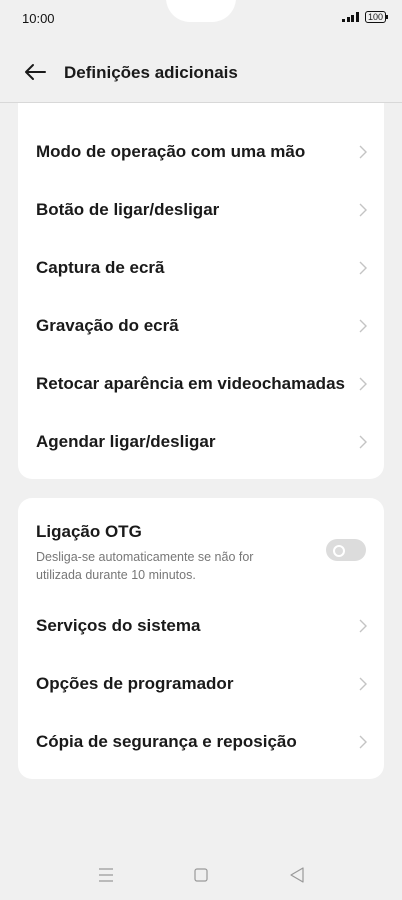  I want to click on status-time: 10:00, so click(38, 18).